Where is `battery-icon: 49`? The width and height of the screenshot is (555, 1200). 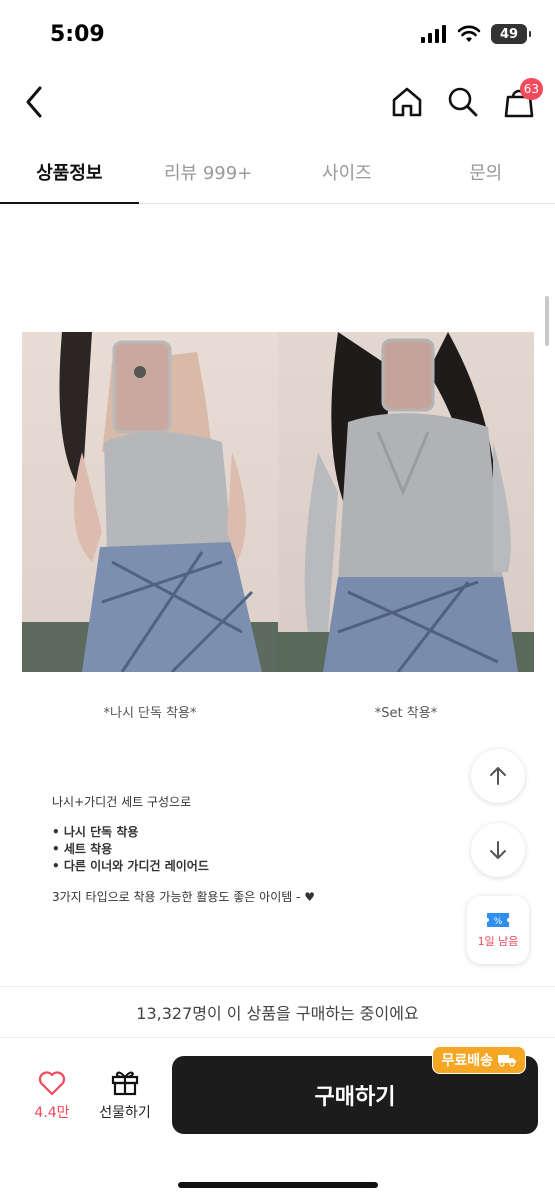
battery-icon: 49 is located at coordinates (511, 34).